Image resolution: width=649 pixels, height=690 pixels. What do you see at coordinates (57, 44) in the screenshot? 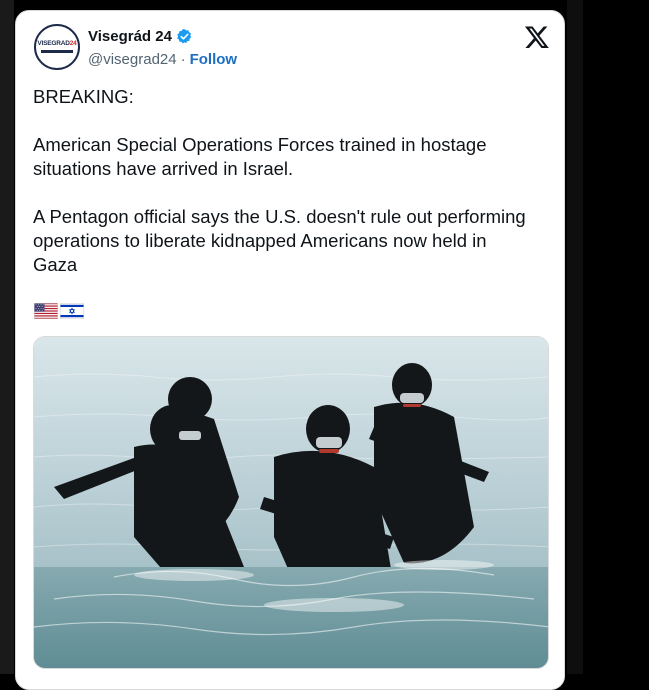
I see `avatar-logo: VISEGRAD24` at bounding box center [57, 44].